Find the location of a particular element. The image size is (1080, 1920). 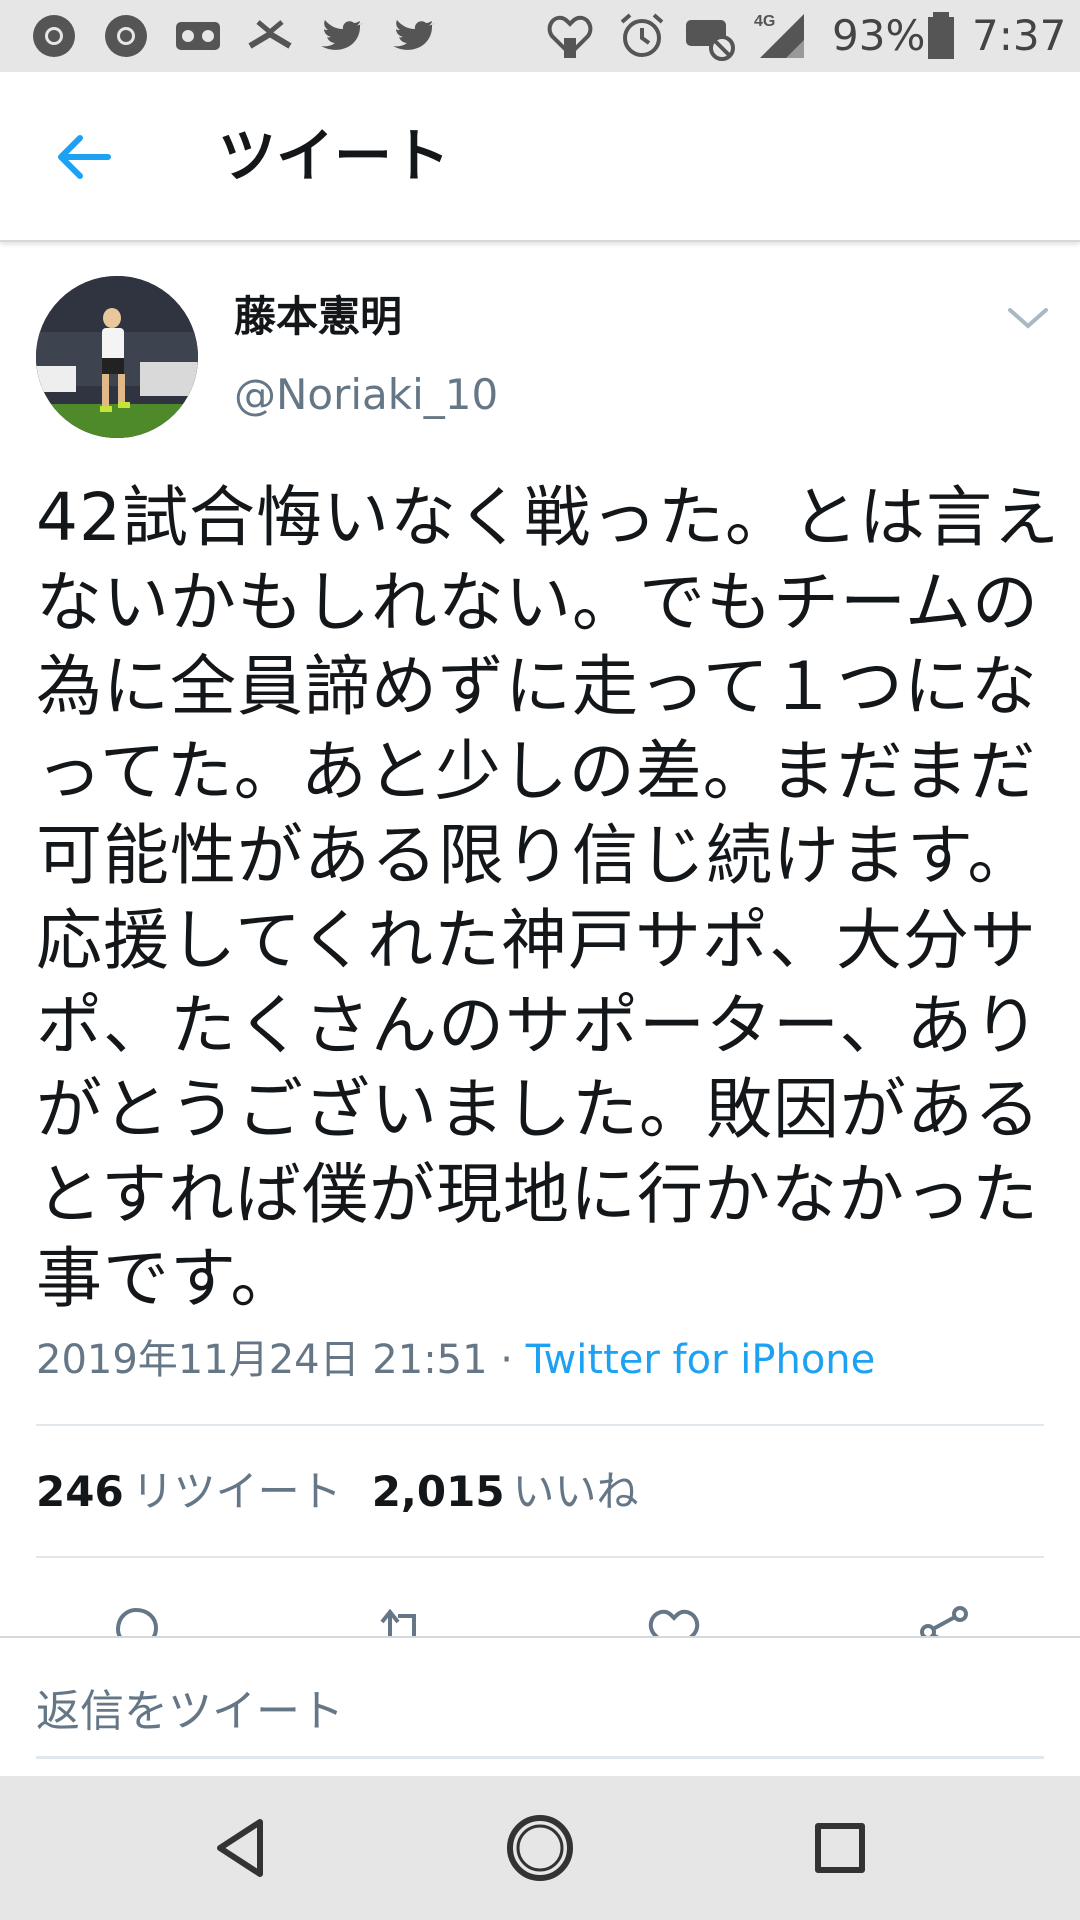

system-nav-bar is located at coordinates (540, 1848).